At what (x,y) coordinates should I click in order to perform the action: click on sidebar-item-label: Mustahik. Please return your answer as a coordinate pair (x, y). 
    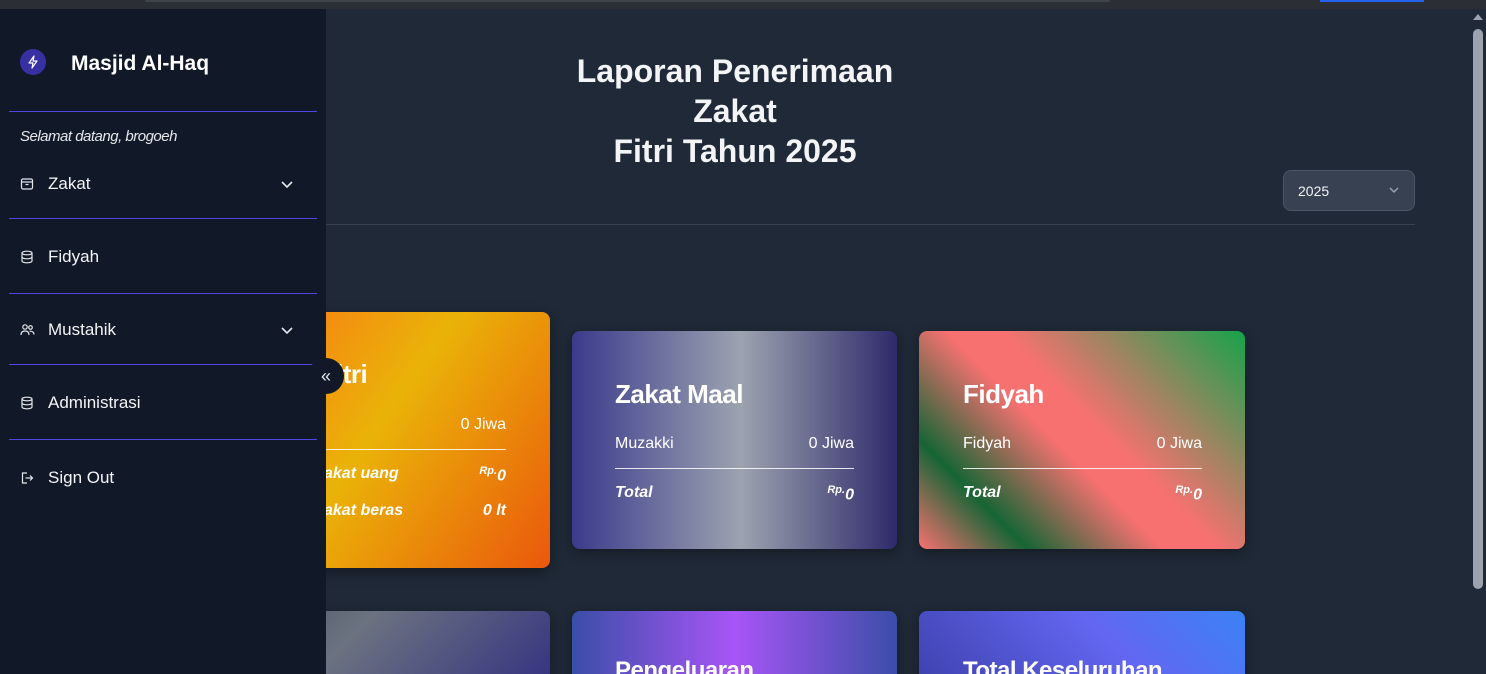
    Looking at the image, I should click on (82, 329).